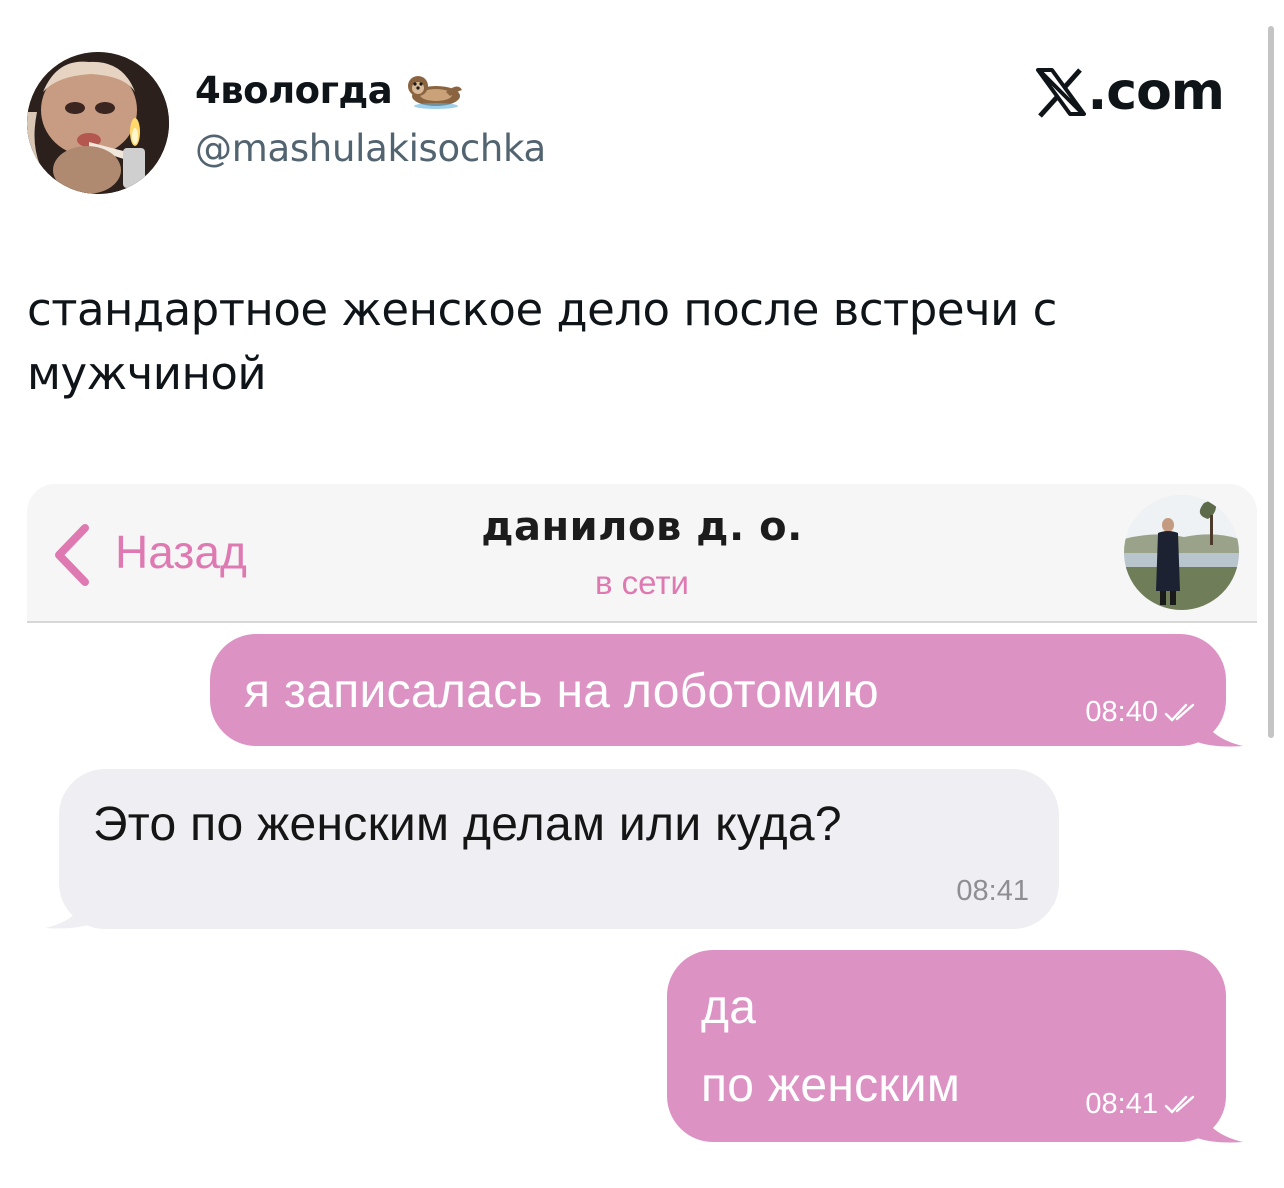  I want to click on message-time: 08:40, so click(1121, 712).